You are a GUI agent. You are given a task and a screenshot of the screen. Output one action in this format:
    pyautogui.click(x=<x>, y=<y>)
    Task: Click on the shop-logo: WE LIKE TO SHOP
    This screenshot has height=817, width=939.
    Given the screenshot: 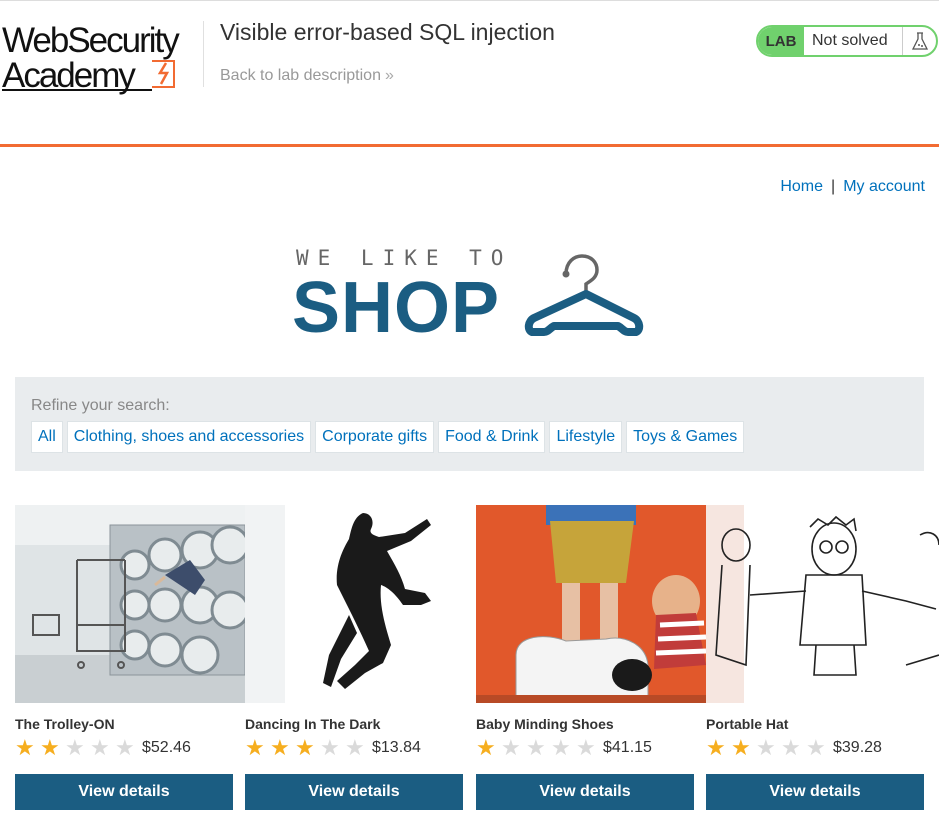 What is the action you would take?
    pyautogui.click(x=472, y=296)
    